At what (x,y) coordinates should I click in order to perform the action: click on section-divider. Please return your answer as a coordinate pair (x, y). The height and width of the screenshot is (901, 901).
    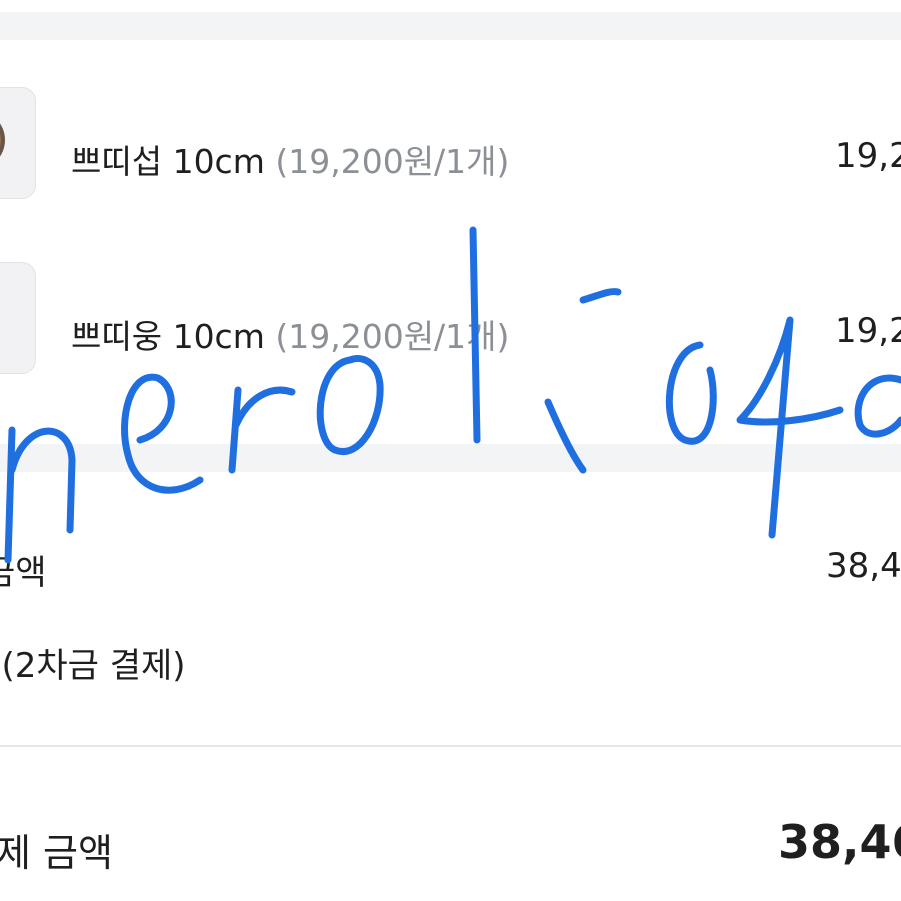
    Looking at the image, I should click on (450, 458).